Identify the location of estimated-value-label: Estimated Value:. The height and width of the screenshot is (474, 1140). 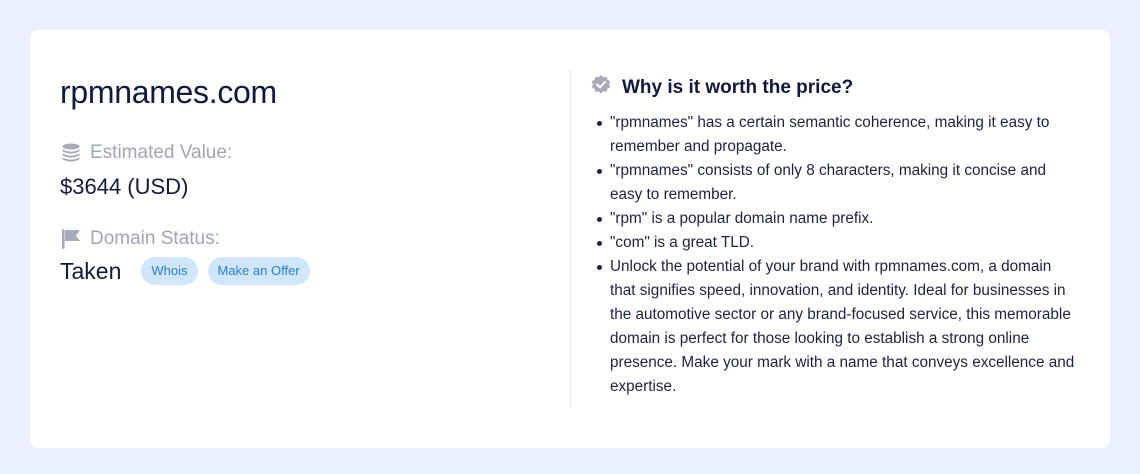
(161, 152).